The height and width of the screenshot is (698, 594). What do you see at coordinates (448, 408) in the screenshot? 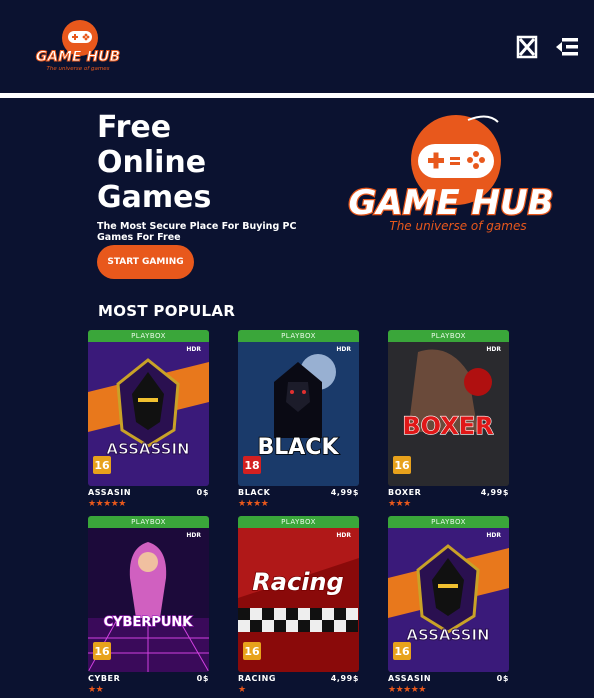
I see `game-cover: BOXER PLAYBOX HDR 16` at bounding box center [448, 408].